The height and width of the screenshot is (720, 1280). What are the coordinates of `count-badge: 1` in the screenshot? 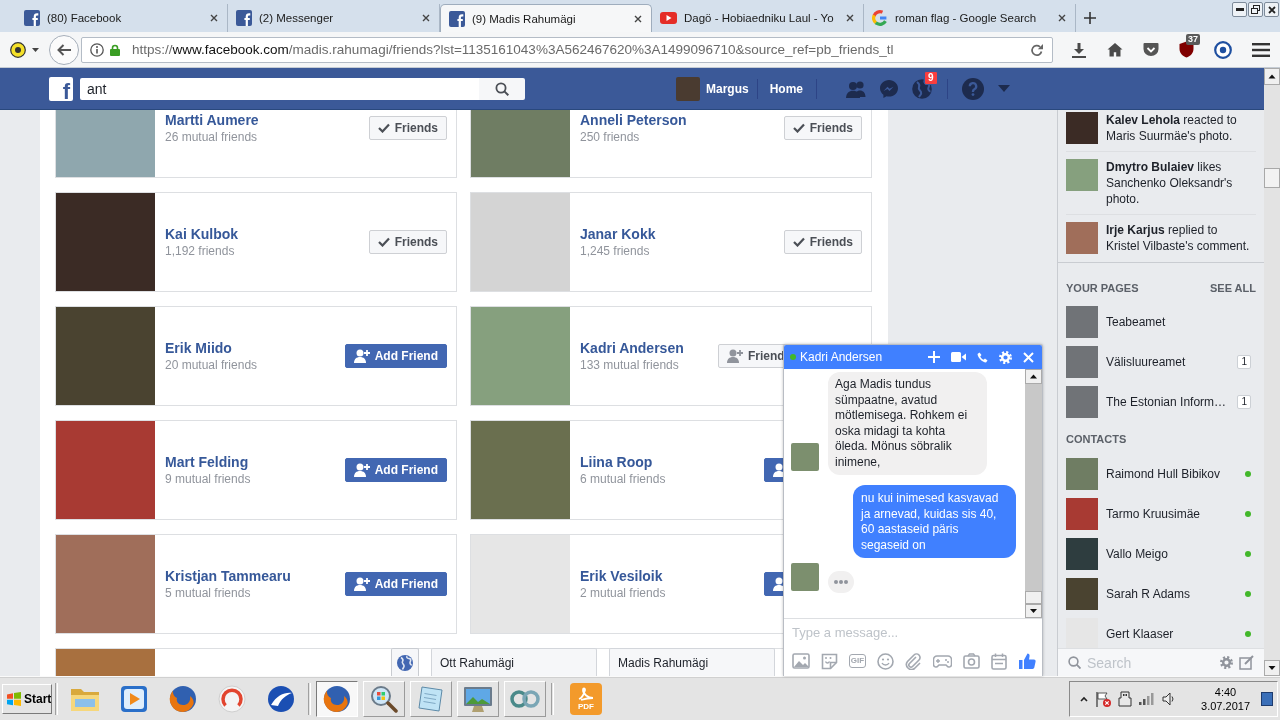 It's located at (1244, 362).